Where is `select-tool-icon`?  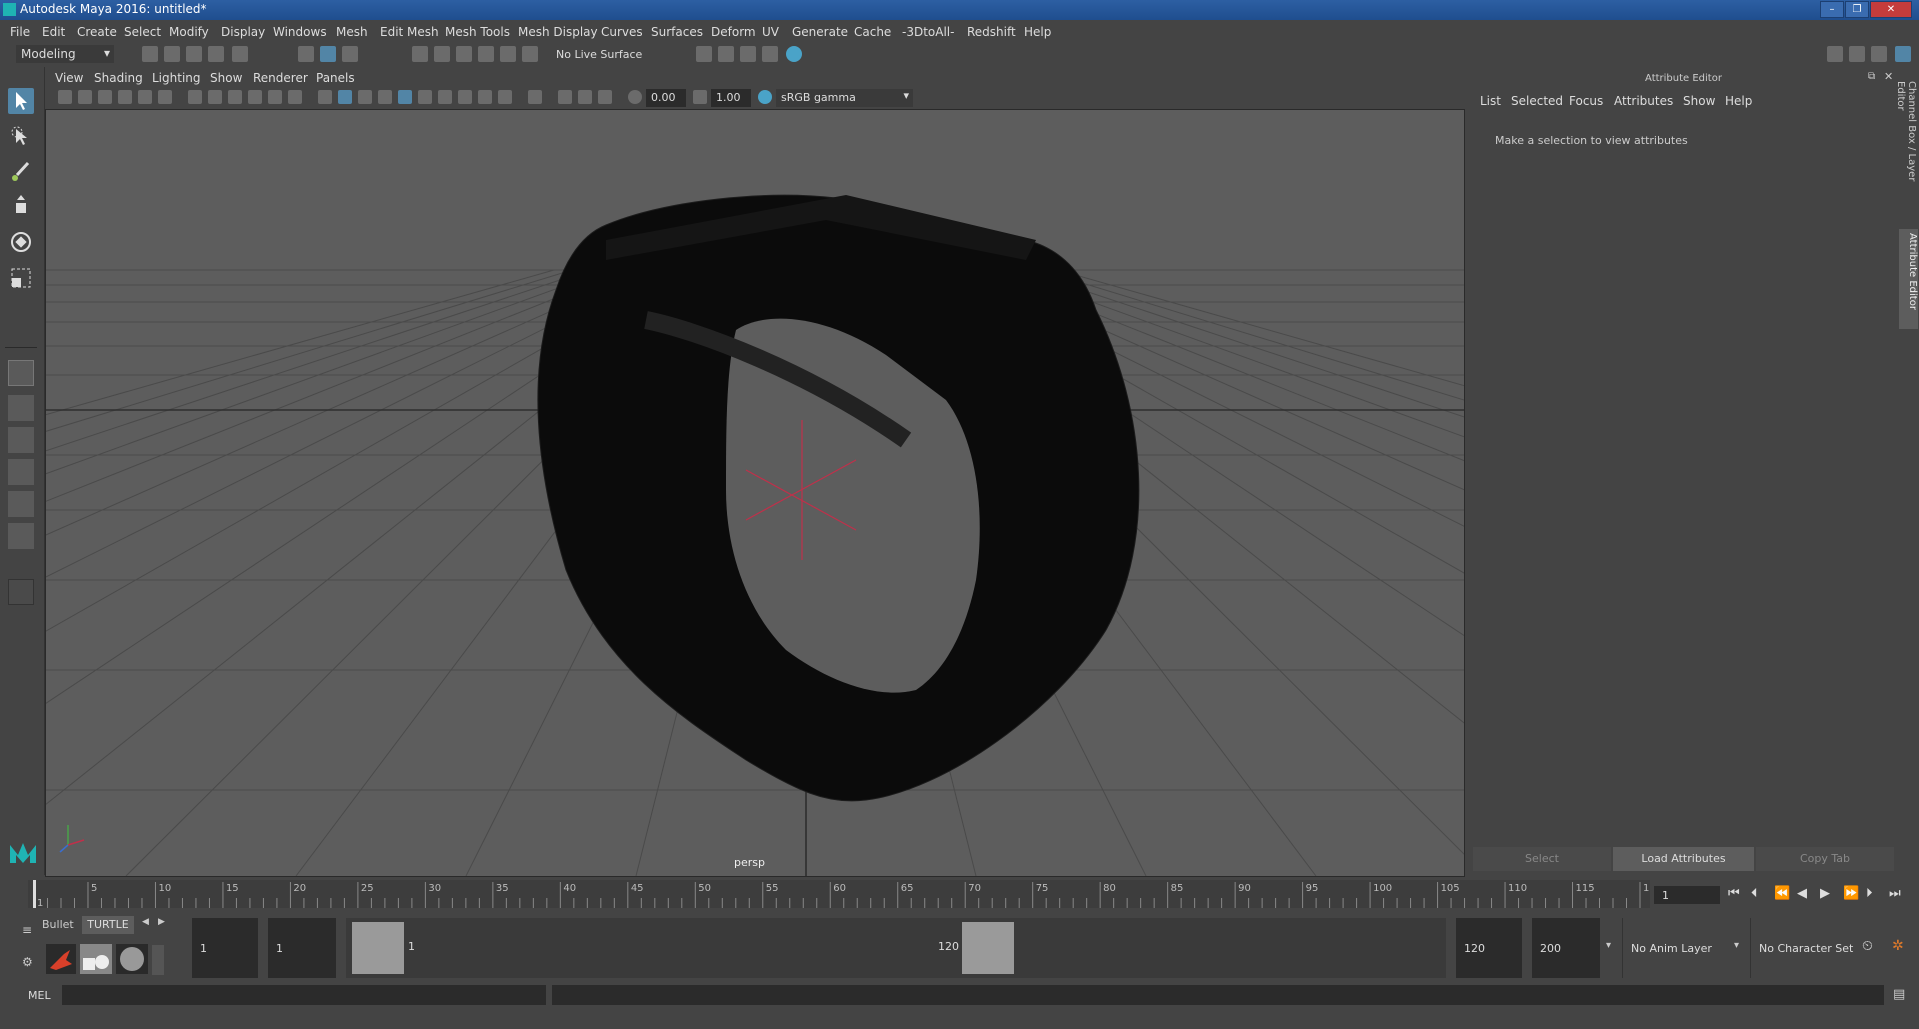 select-tool-icon is located at coordinates (21, 101).